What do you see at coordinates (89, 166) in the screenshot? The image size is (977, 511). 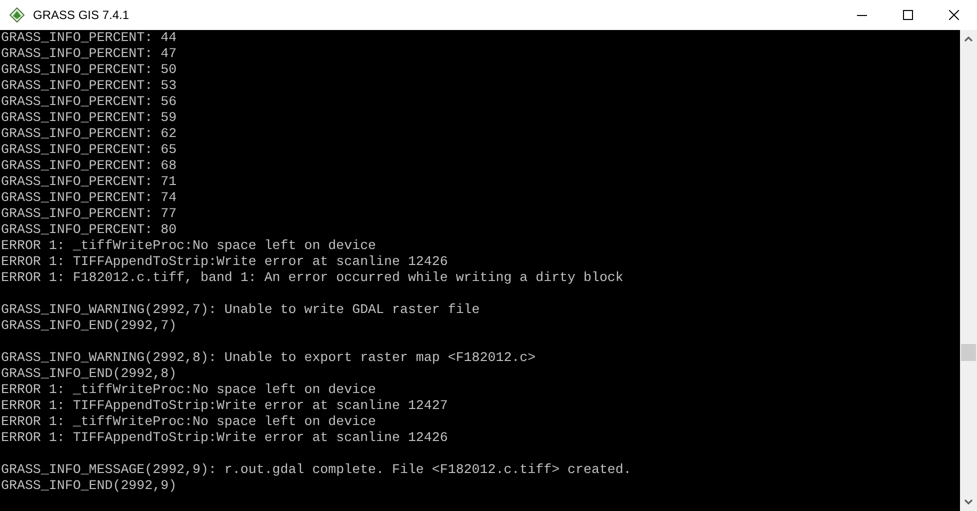 I see `console-line: GRASS_INFO_PERCENT: 68` at bounding box center [89, 166].